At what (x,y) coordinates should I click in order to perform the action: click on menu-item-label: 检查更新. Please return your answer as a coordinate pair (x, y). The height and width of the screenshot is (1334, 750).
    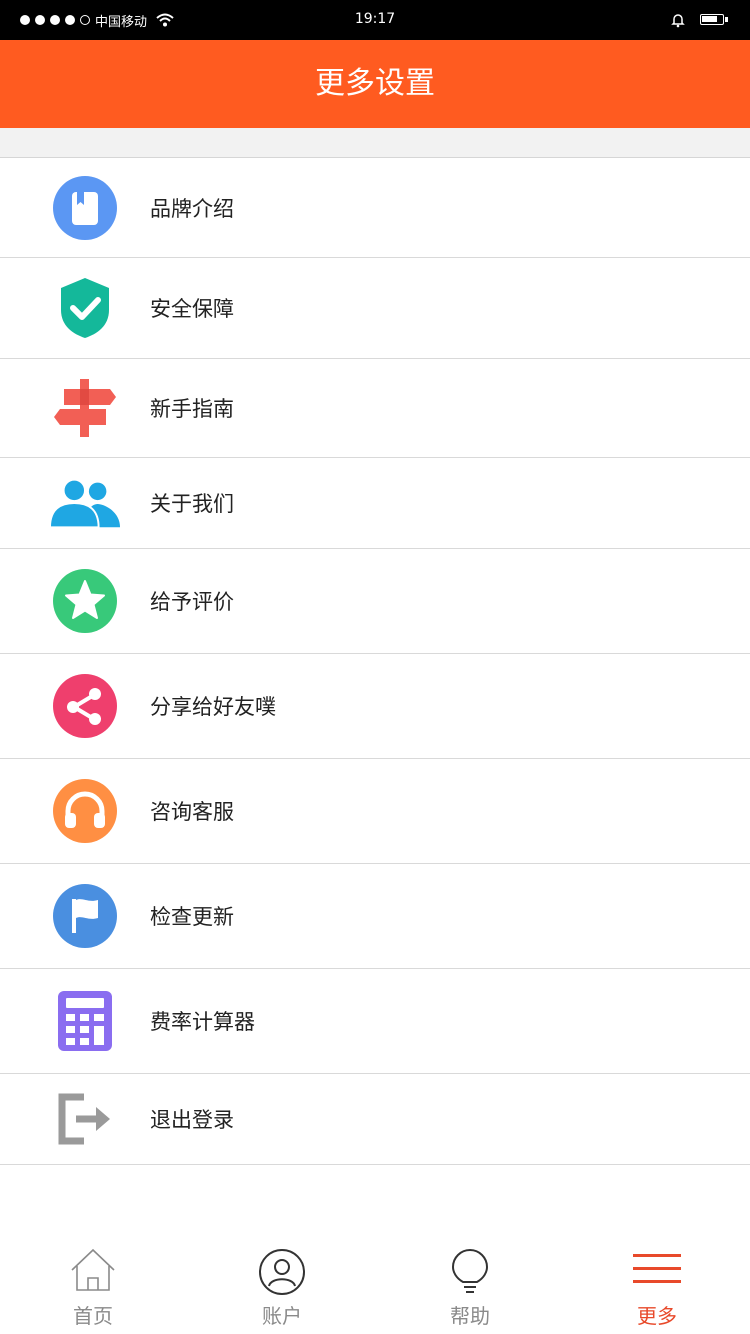
    Looking at the image, I should click on (192, 917).